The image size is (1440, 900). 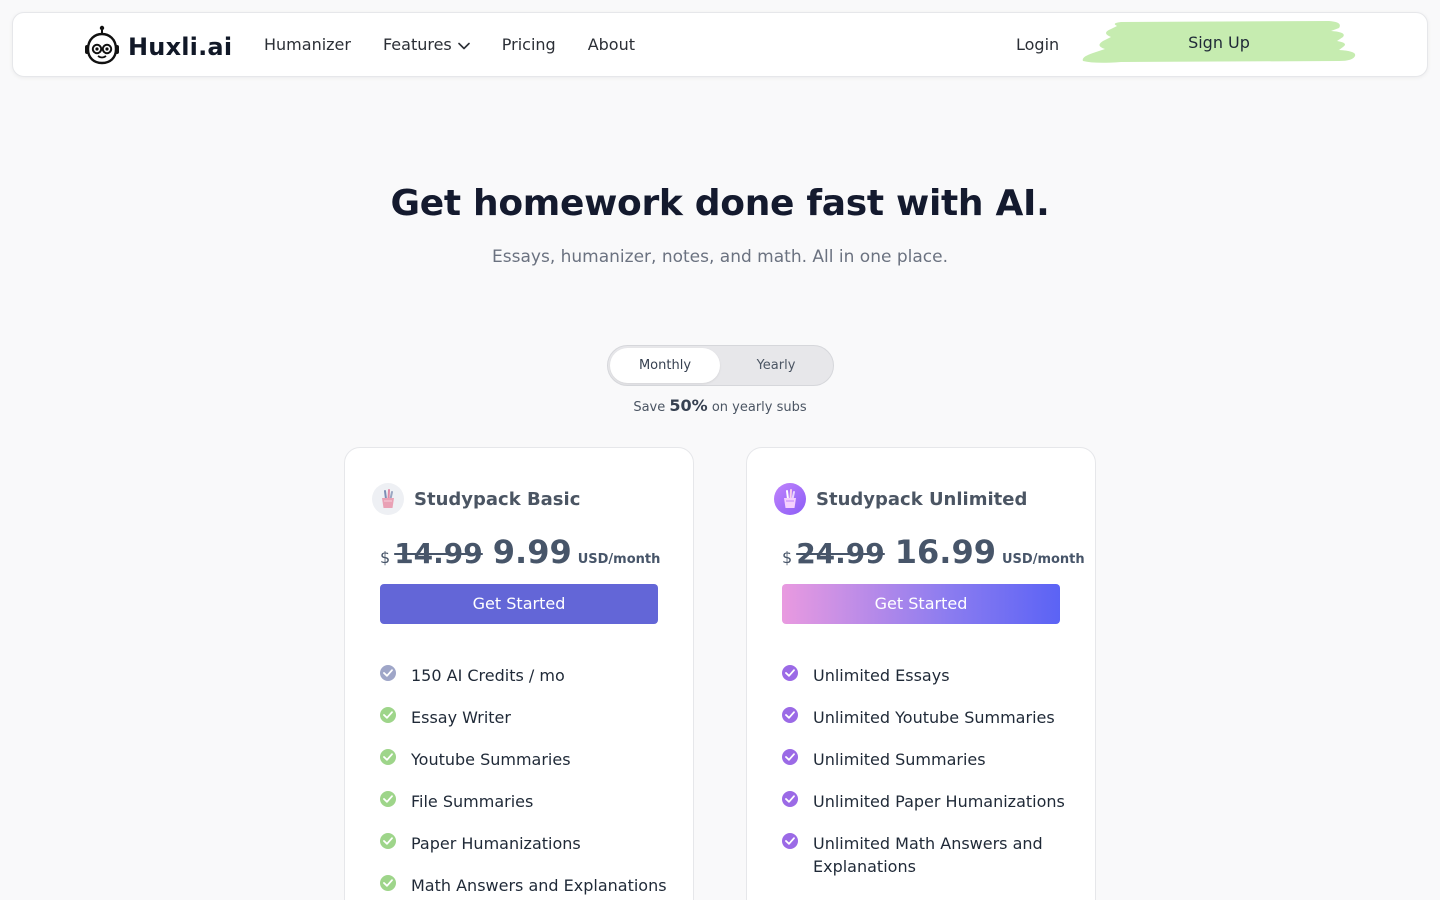 I want to click on nav-link-label: About, so click(x=611, y=44).